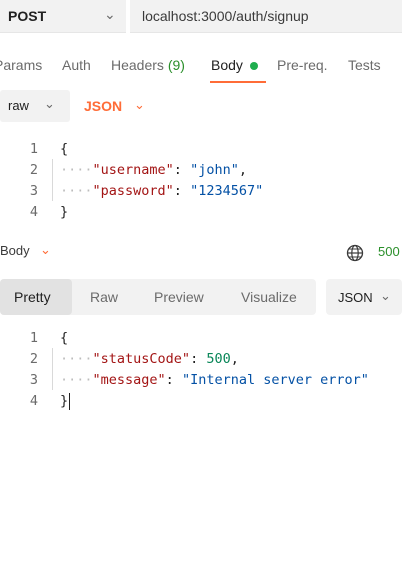  Describe the element at coordinates (103, 106) in the screenshot. I see `body-language-select: JSON` at that location.